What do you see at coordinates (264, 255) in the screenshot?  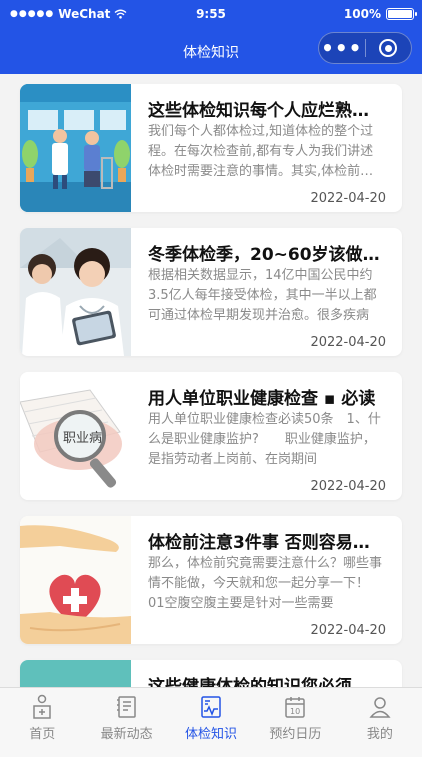 I see `article-title: 冬季体检季，20~60岁该做哪些检查` at bounding box center [264, 255].